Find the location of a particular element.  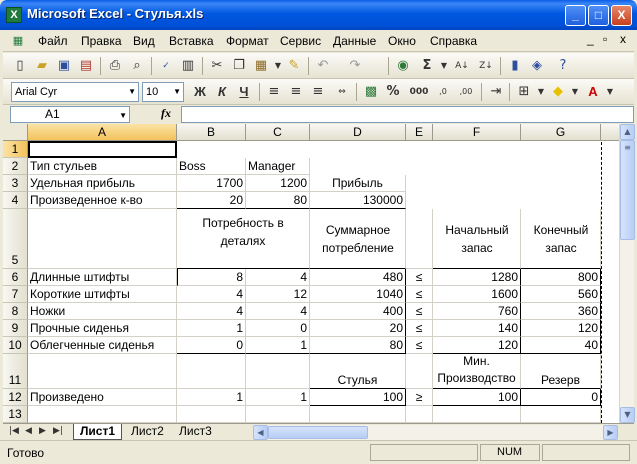

cell-e12: ≥ is located at coordinates (419, 397).